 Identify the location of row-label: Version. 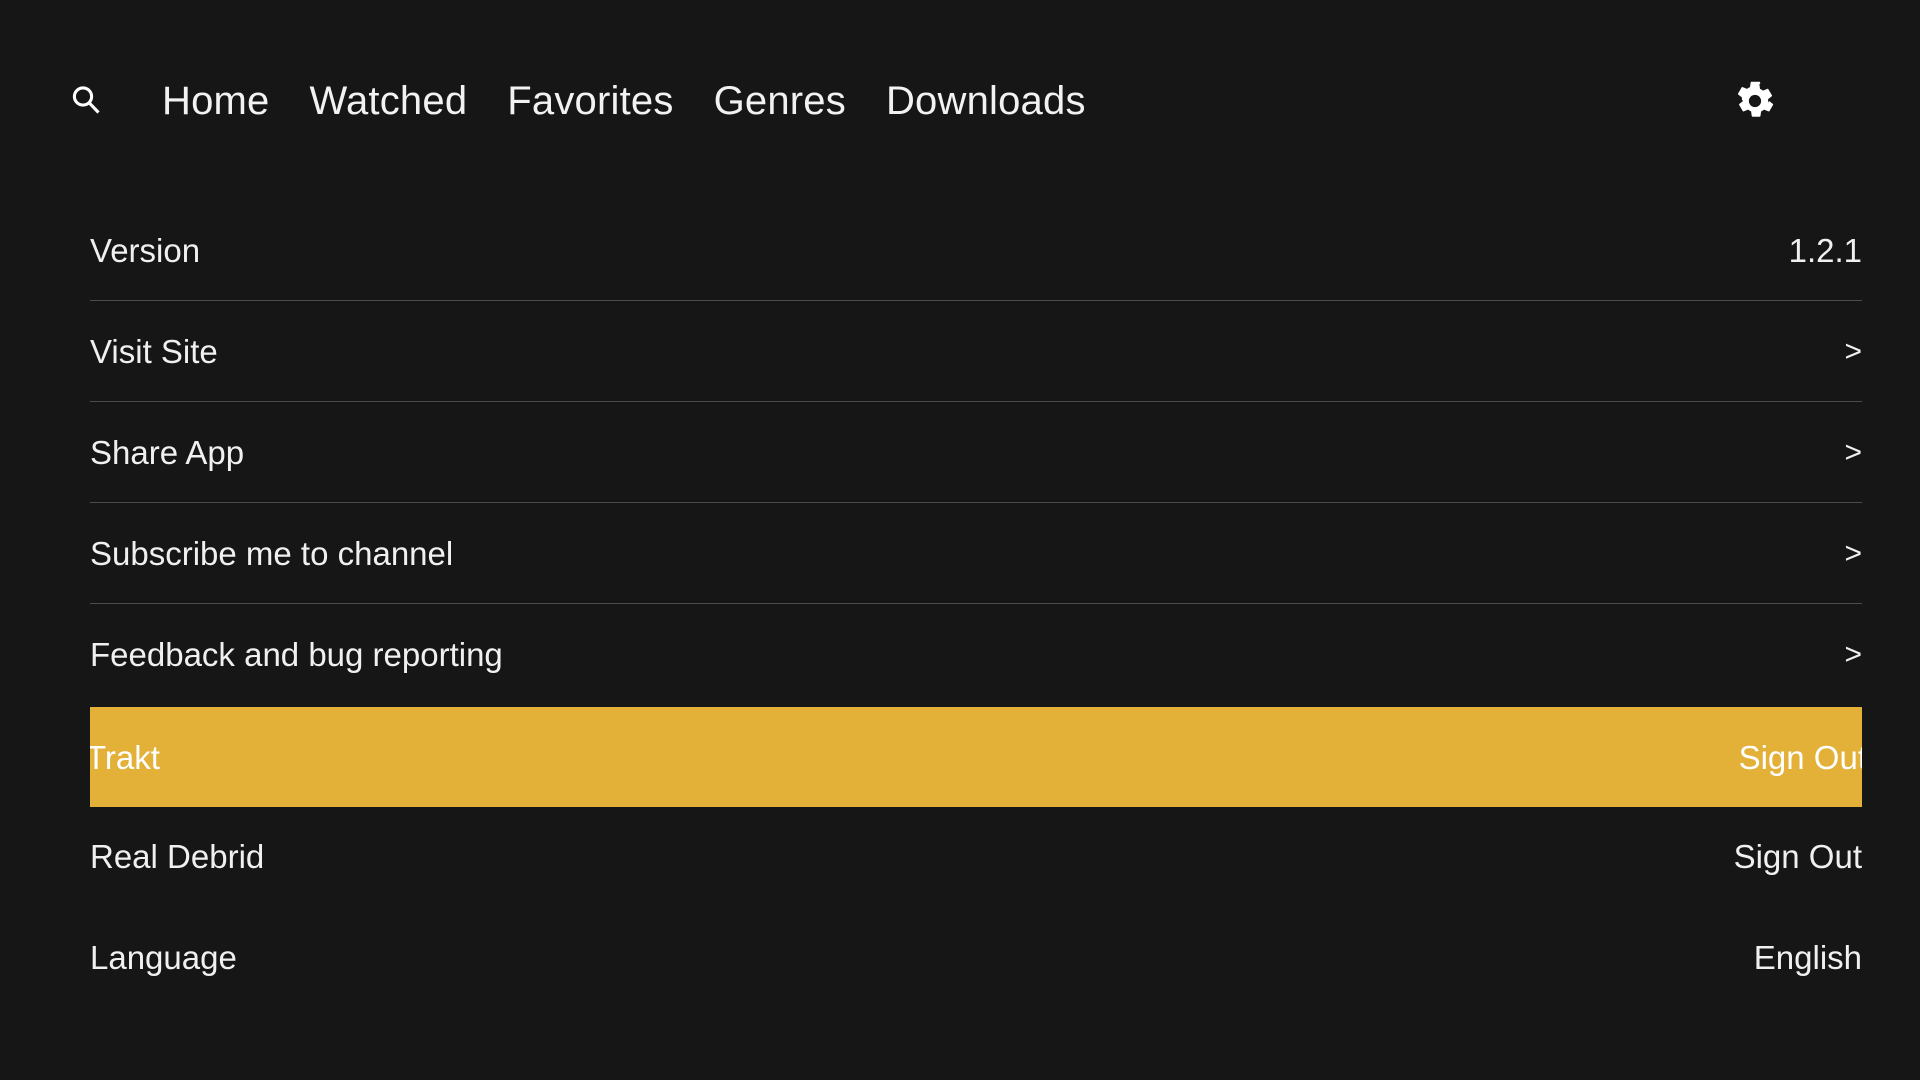
(145, 250).